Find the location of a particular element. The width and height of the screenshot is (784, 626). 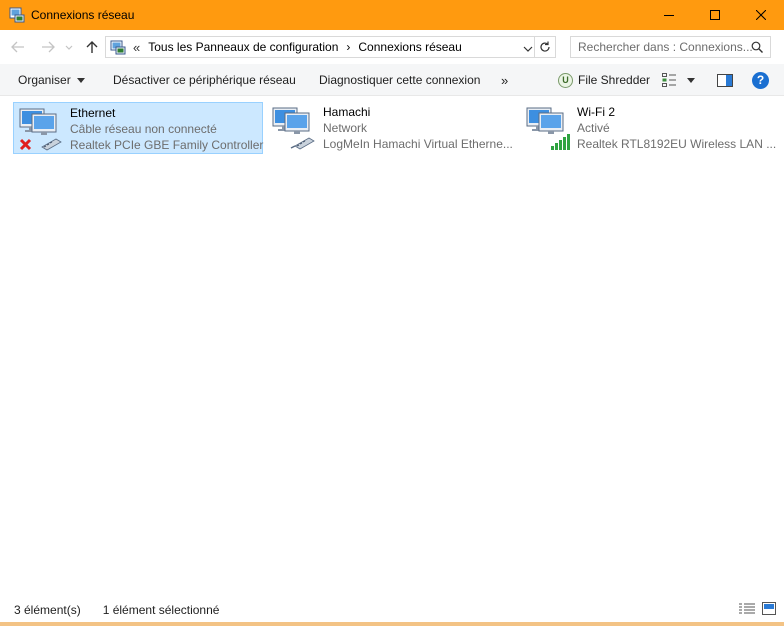

details-view-icon is located at coordinates (747, 608).